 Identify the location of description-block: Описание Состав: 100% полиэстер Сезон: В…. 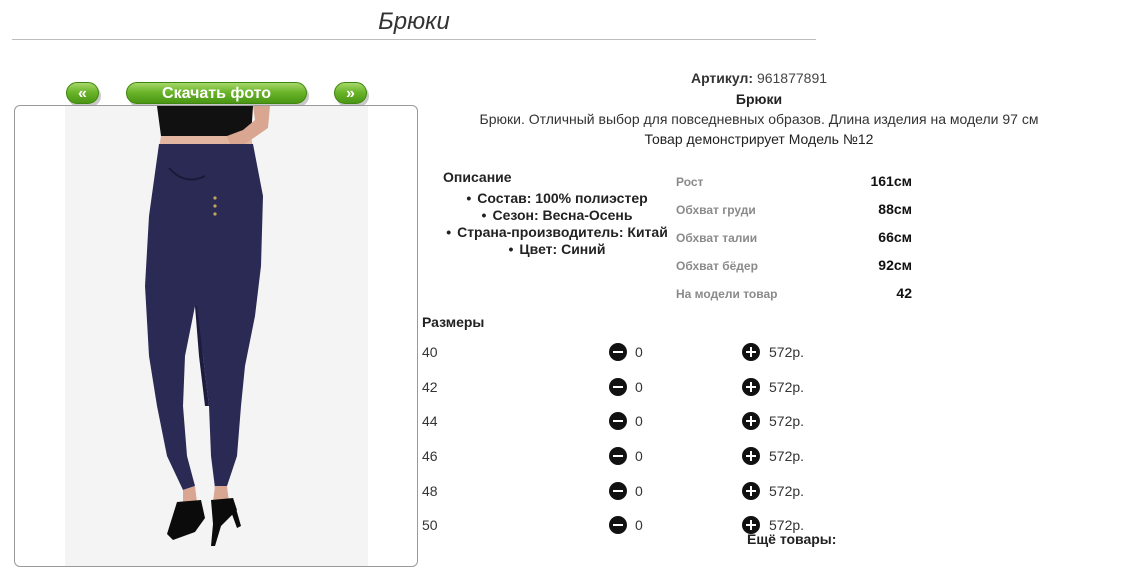
(557, 213).